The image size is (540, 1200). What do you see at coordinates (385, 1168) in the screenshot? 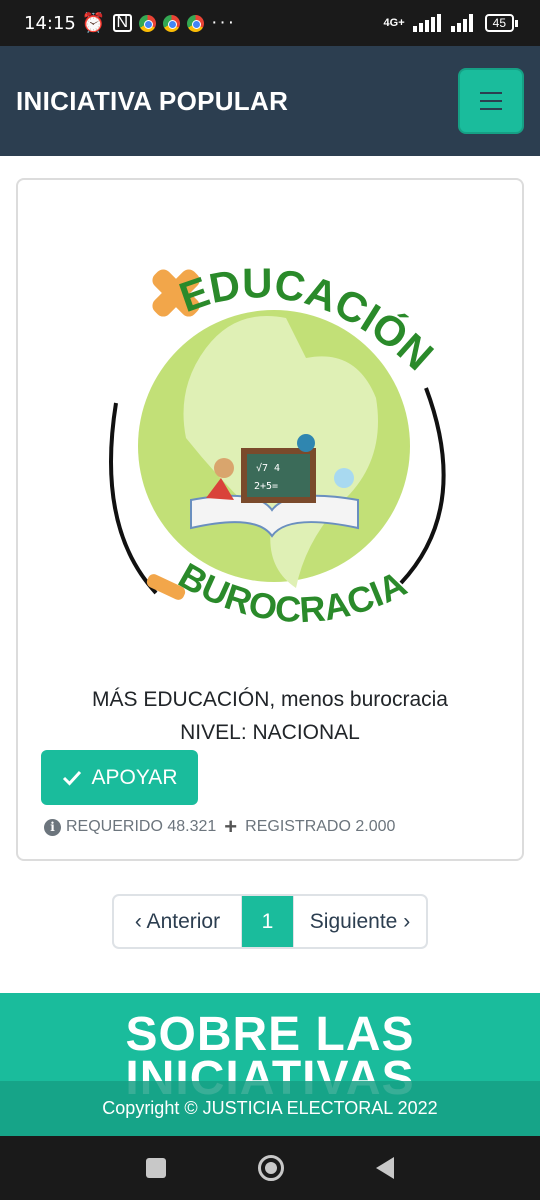
I see `back-icon` at bounding box center [385, 1168].